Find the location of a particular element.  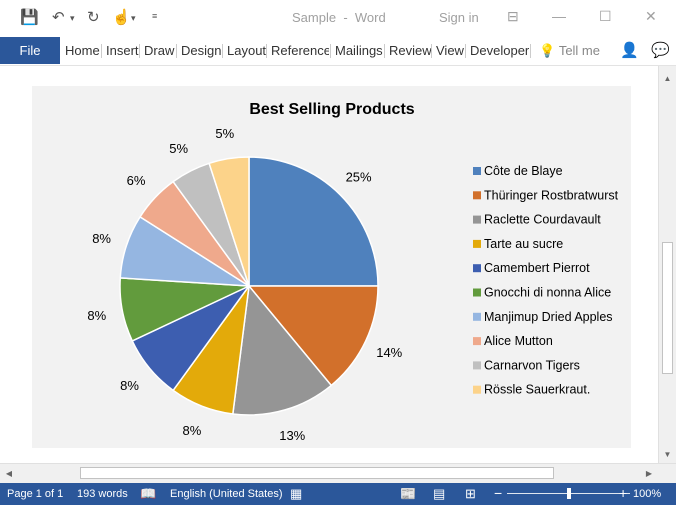

read-mode-icon: 📰 is located at coordinates (408, 494).